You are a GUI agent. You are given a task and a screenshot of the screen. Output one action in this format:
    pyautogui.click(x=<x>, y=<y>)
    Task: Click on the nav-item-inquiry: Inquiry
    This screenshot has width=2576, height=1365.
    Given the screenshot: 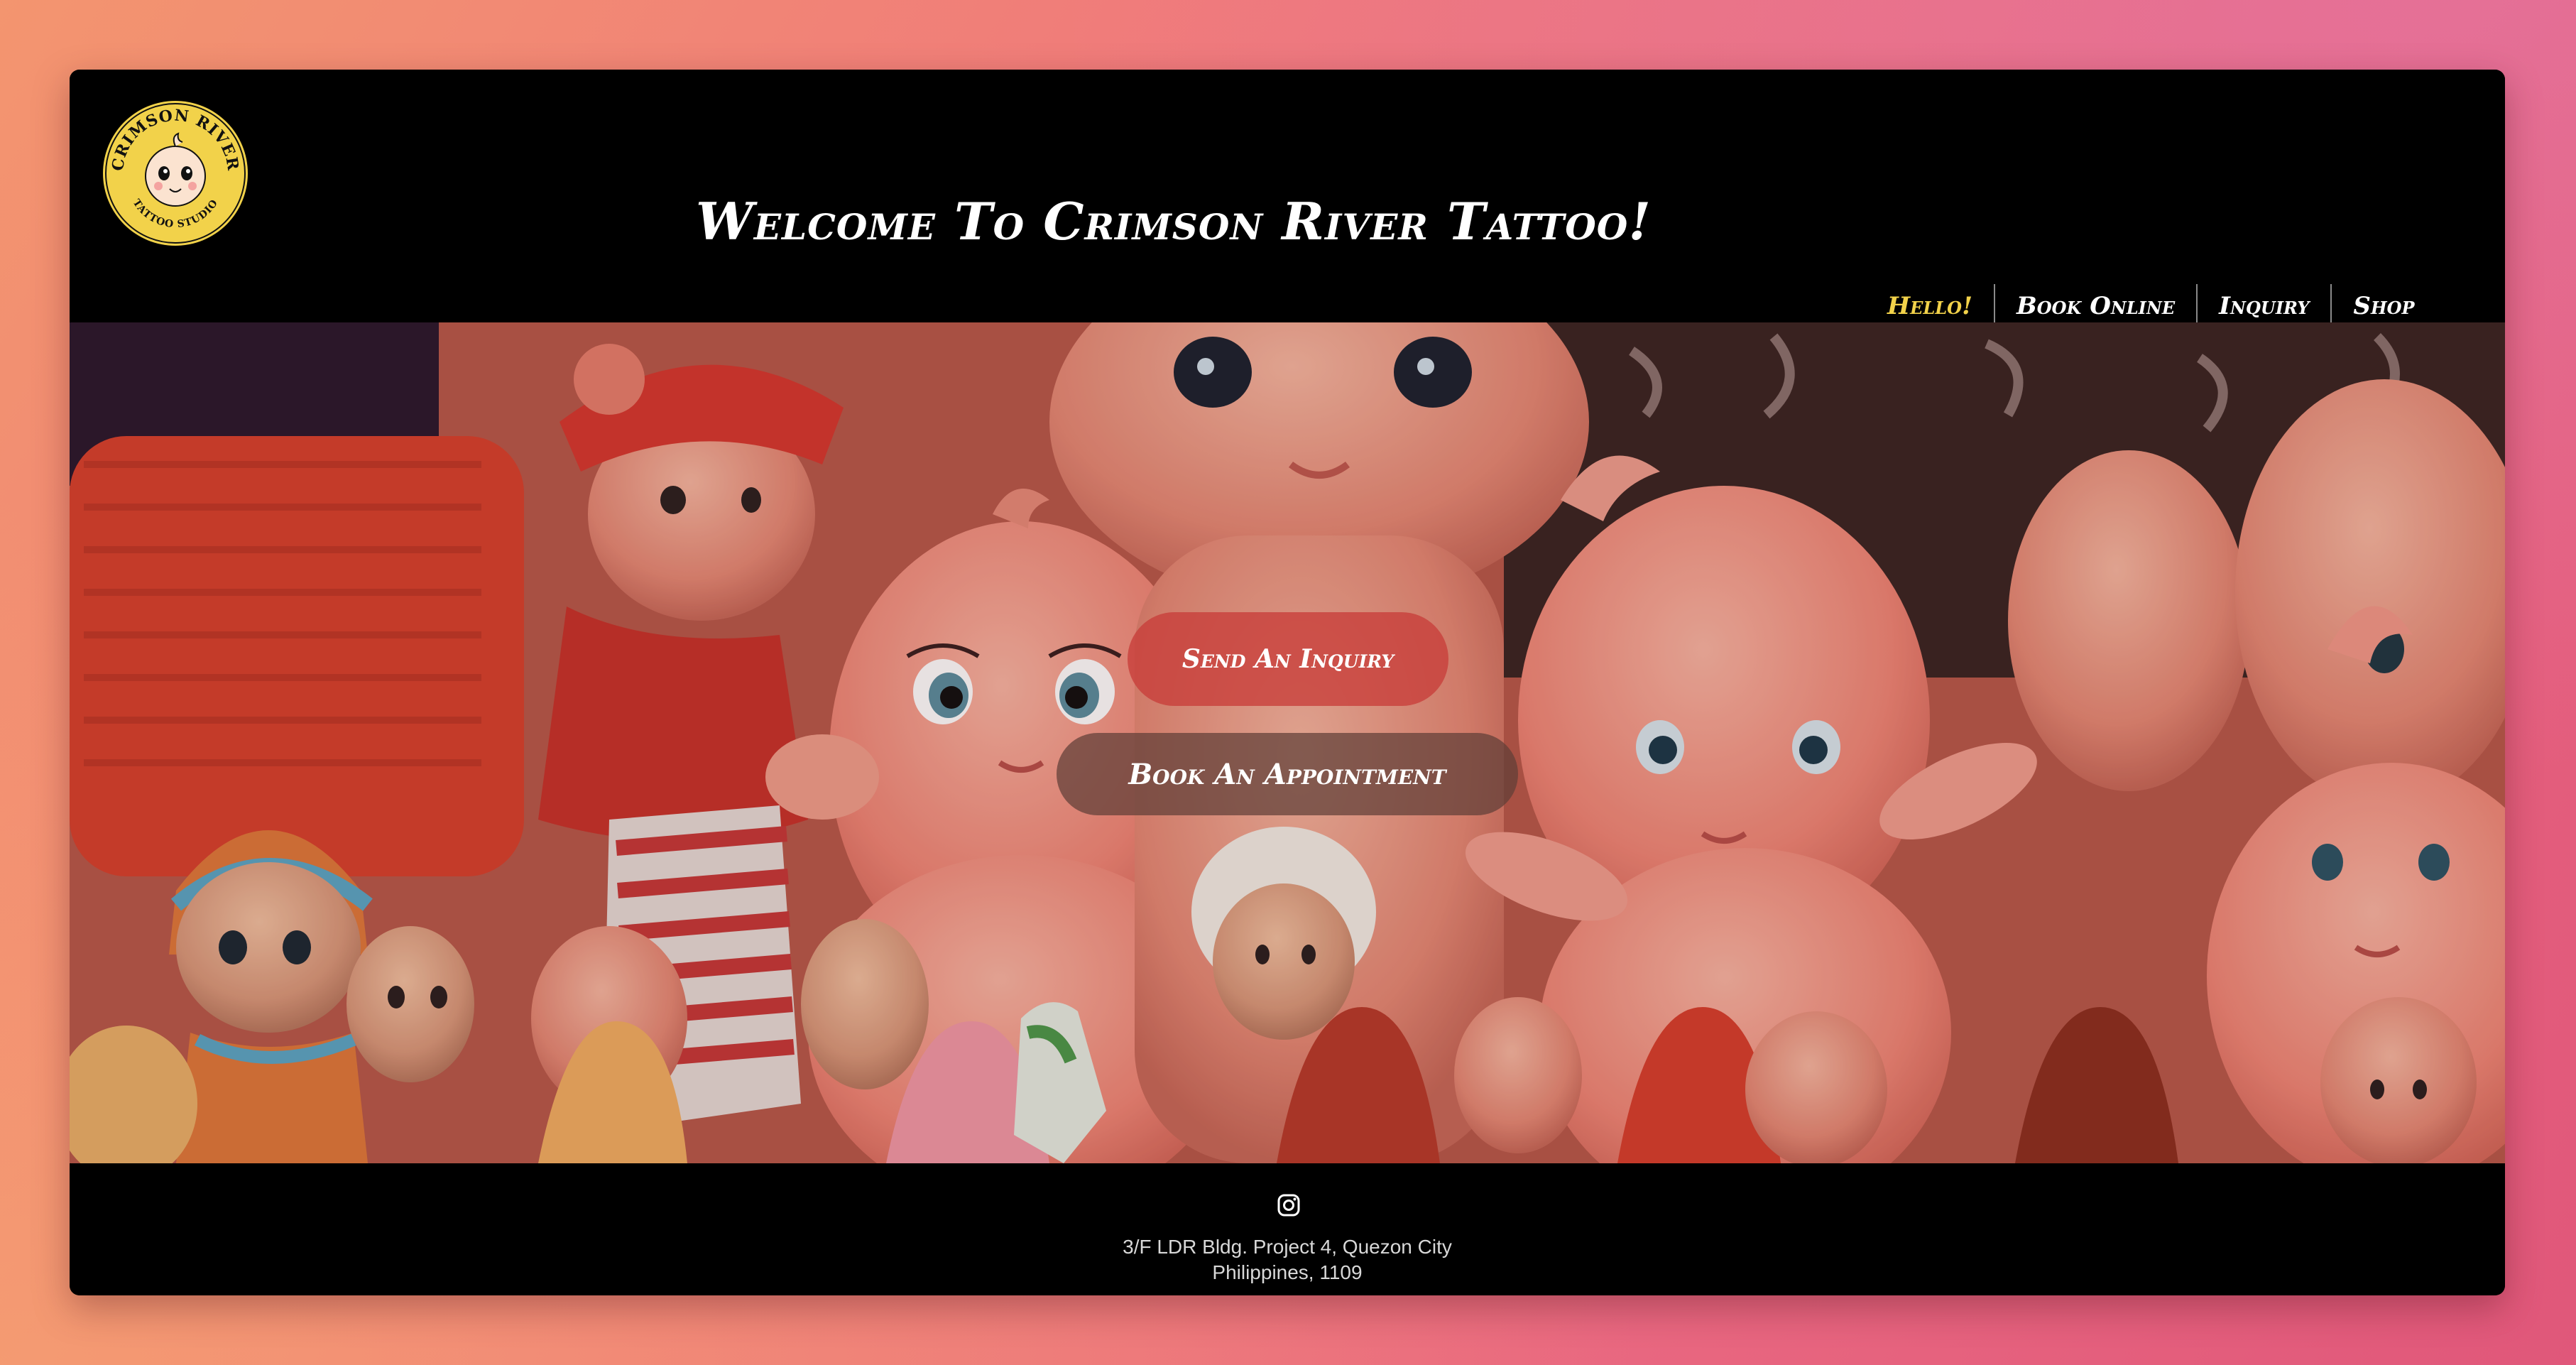 What is the action you would take?
    pyautogui.click(x=2264, y=306)
    